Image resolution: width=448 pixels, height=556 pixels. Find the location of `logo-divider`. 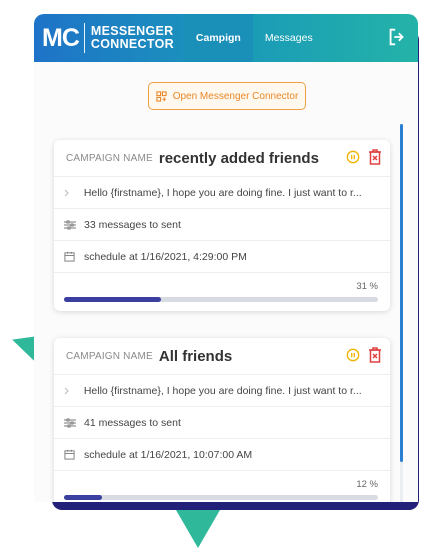

logo-divider is located at coordinates (84, 38).